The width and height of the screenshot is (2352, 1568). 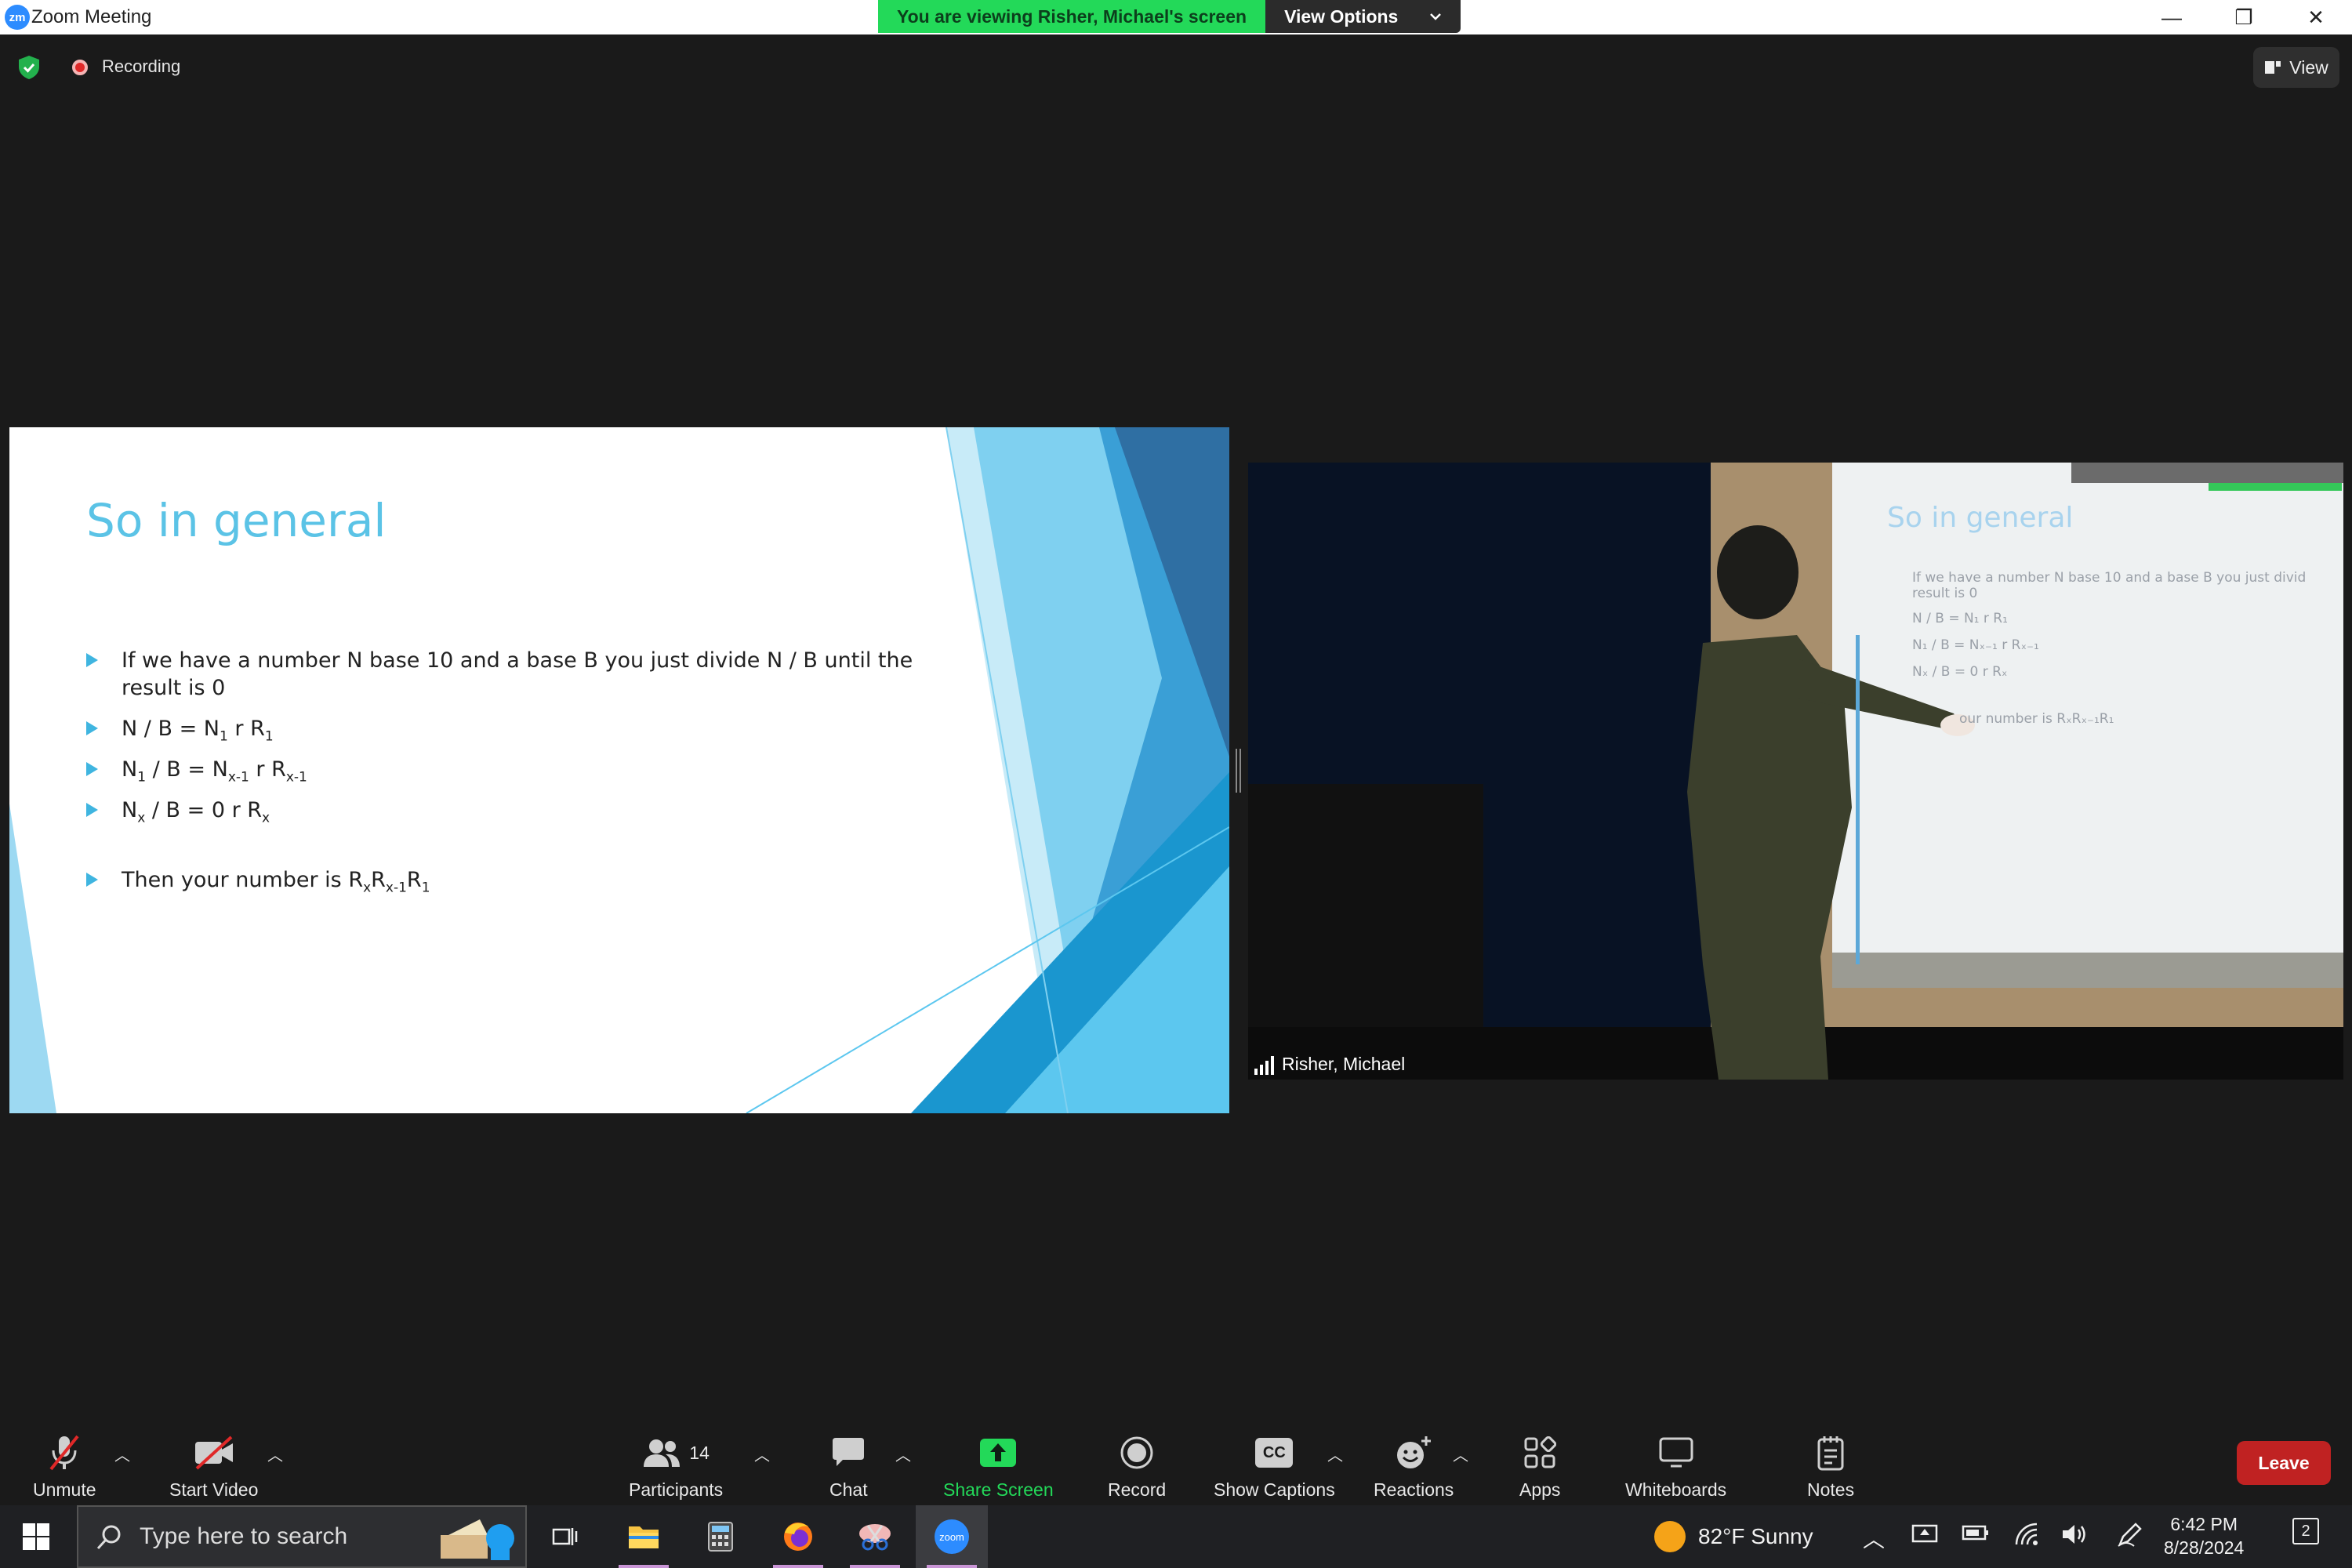 What do you see at coordinates (122, 1454) in the screenshot?
I see `audio-options-caret-icon: ︿` at bounding box center [122, 1454].